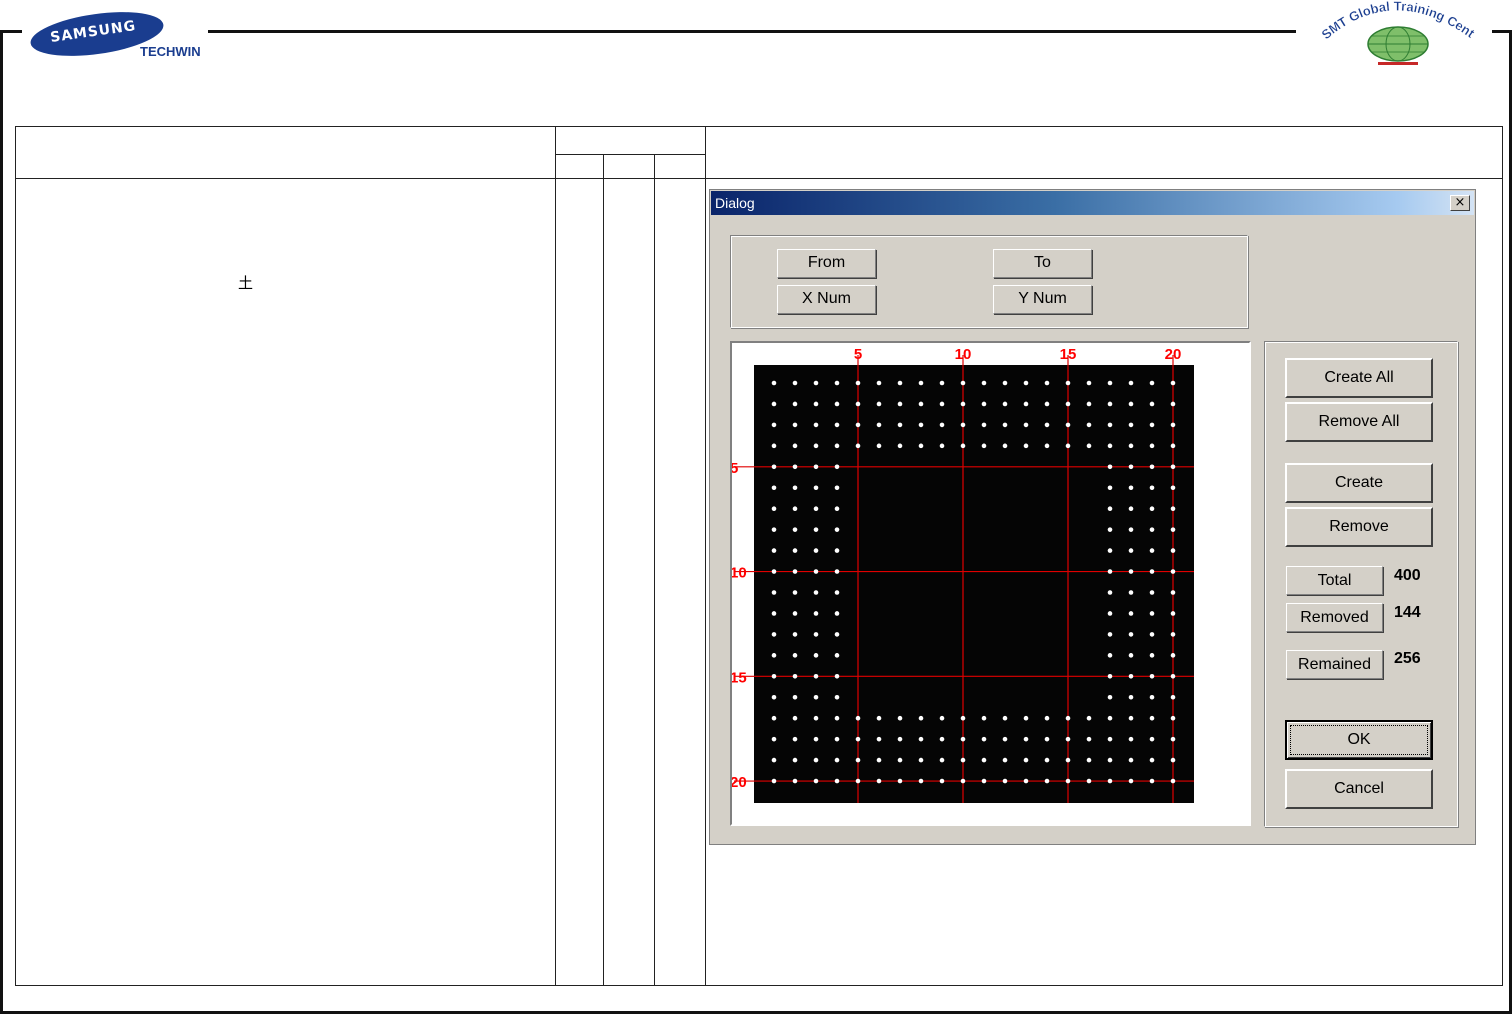 The height and width of the screenshot is (1014, 1512). Describe the element at coordinates (1359, 527) in the screenshot. I see `remove-button: Remove` at that location.